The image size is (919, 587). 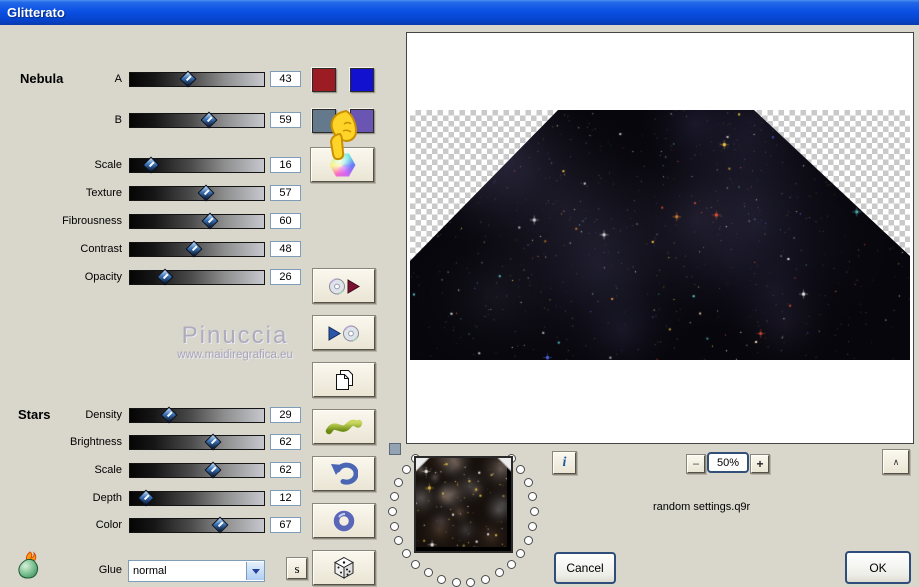 I want to click on seed-thumbnail-image, so click(x=463, y=504).